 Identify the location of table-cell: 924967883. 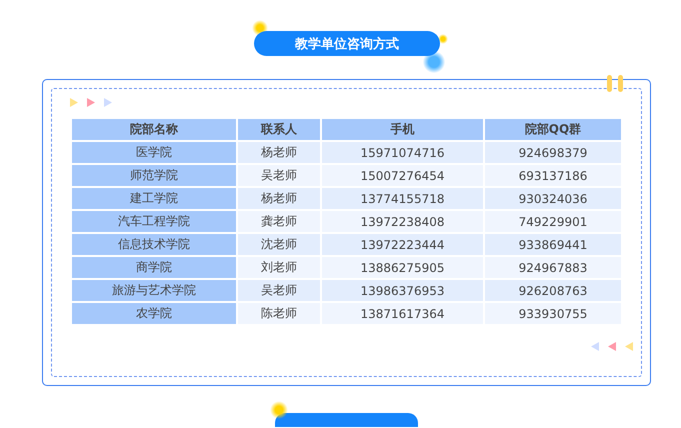
(553, 267).